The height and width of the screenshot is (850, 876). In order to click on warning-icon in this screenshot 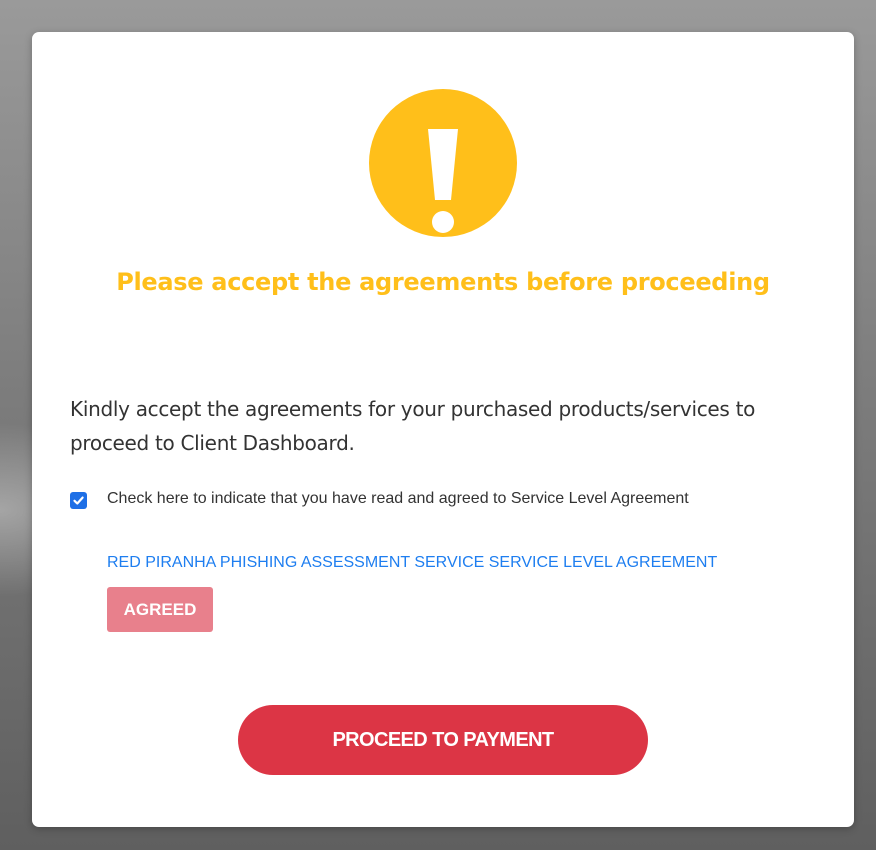, I will do `click(443, 163)`.